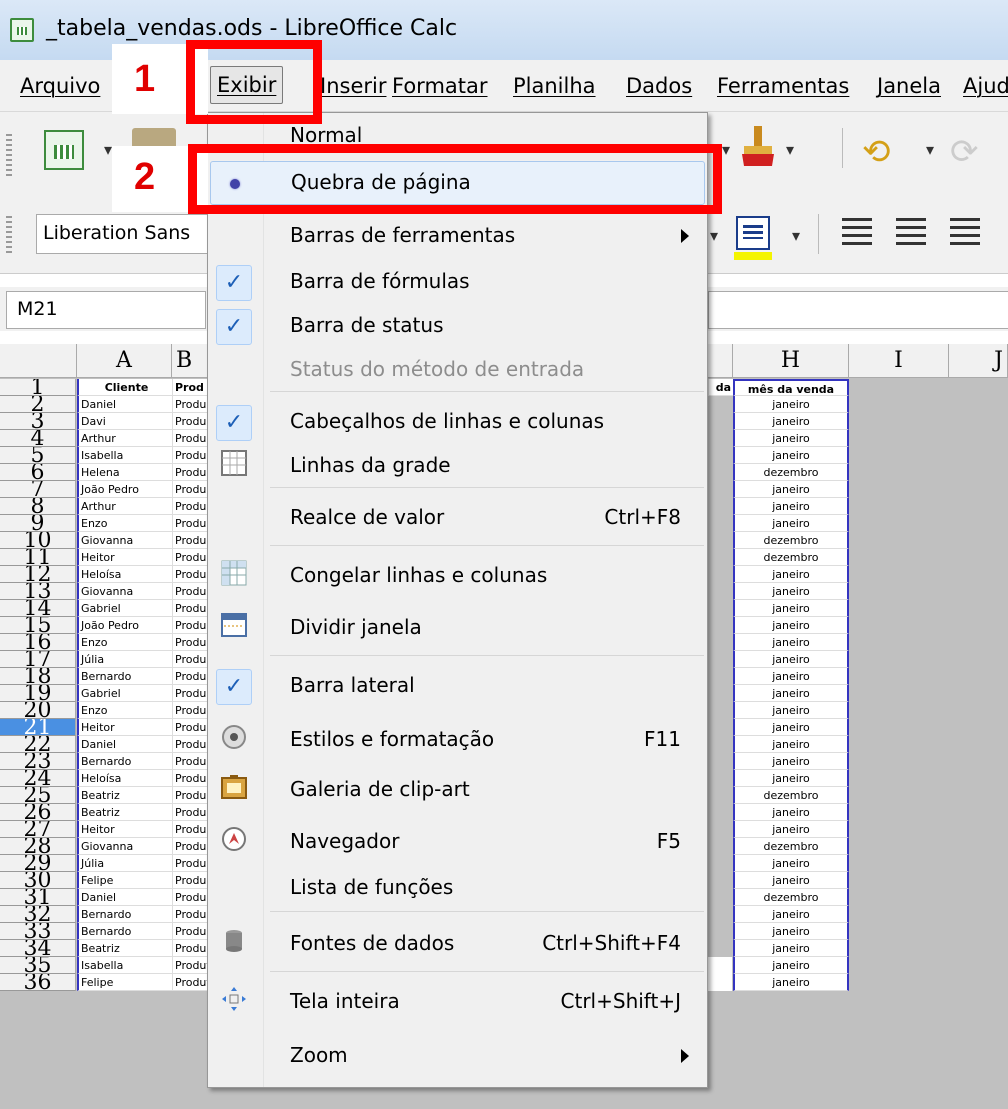 Image resolution: width=1008 pixels, height=1109 pixels. I want to click on view-menu-item: Congelar linhas e colunas, so click(457, 577).